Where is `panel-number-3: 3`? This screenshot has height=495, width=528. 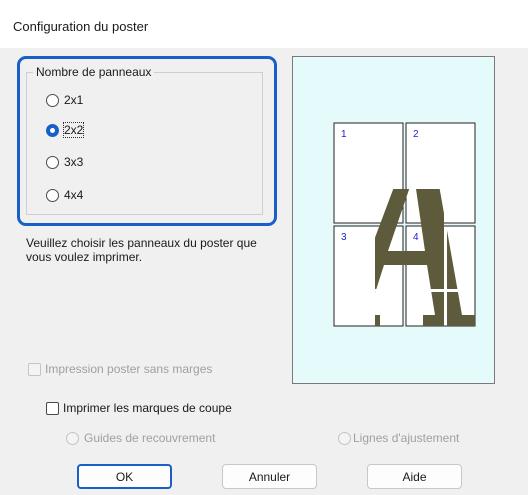
panel-number-3: 3 is located at coordinates (344, 237).